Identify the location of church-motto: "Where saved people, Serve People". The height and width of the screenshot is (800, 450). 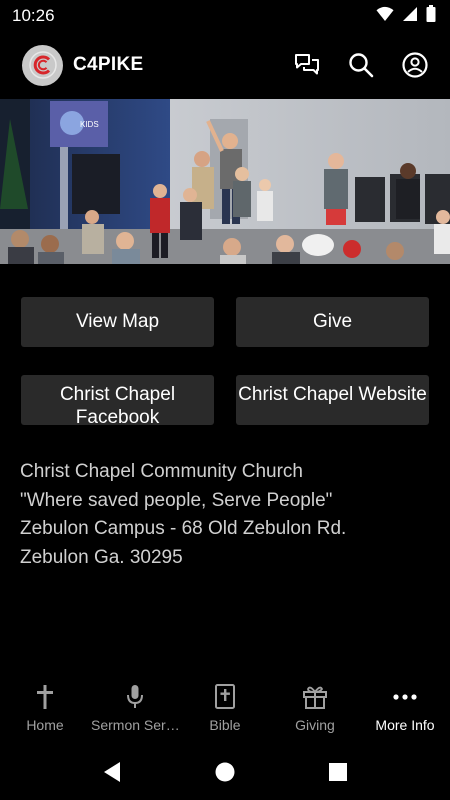
(176, 500).